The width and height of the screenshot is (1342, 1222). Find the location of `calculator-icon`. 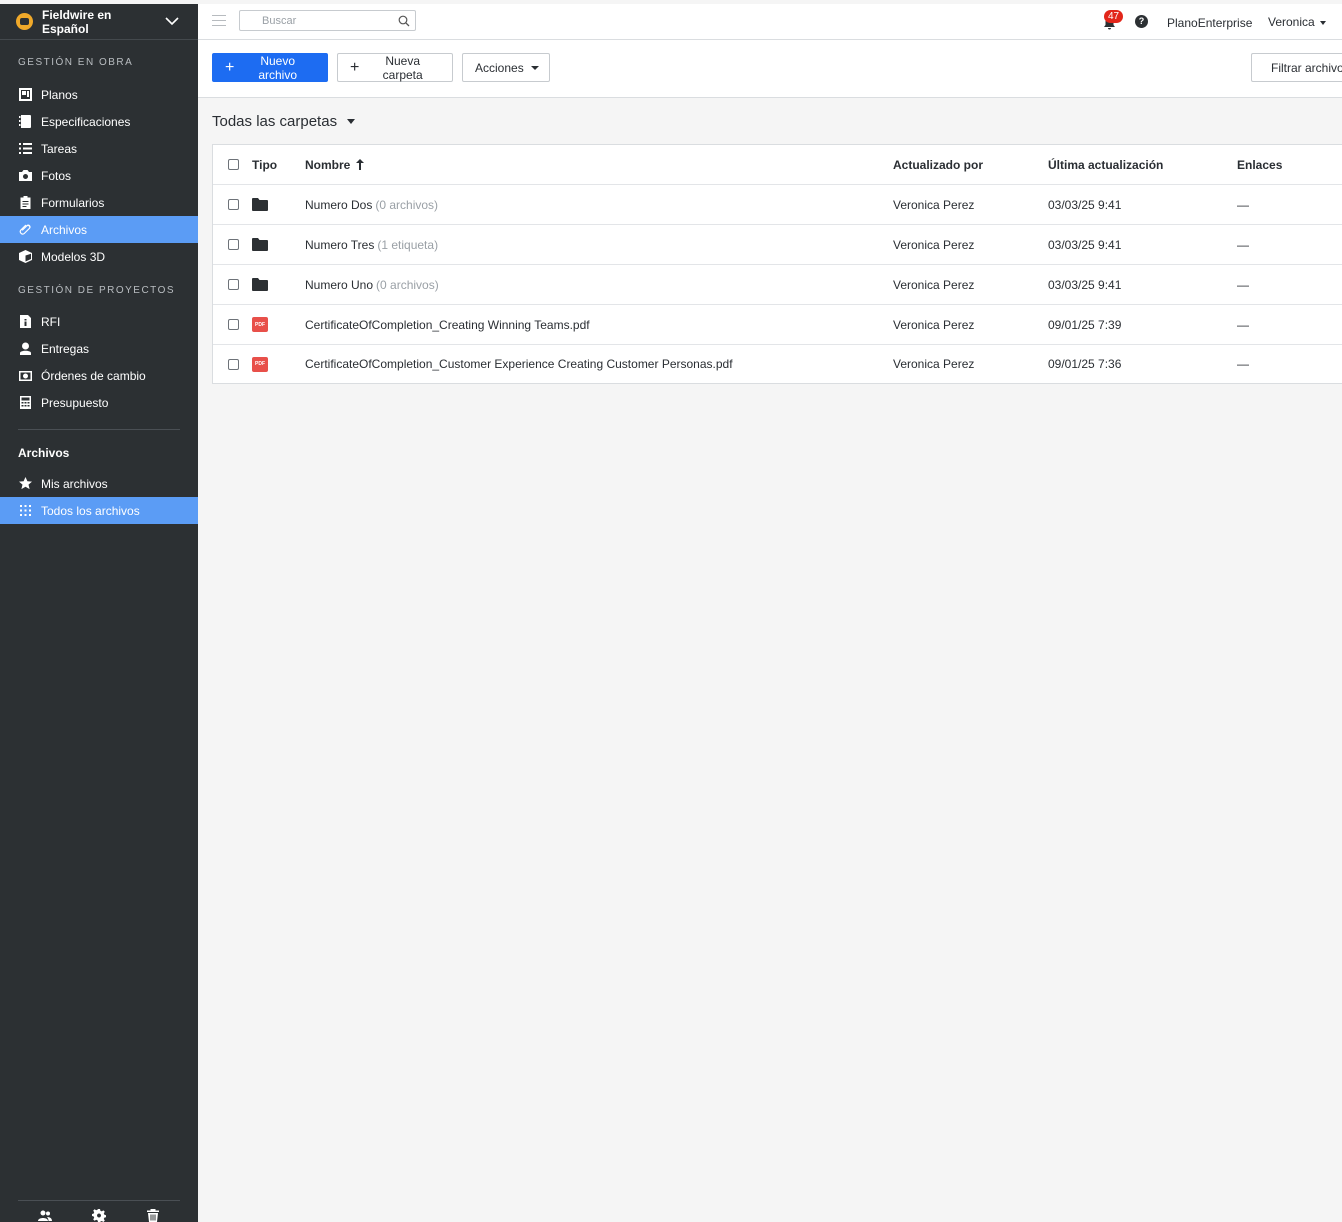

calculator-icon is located at coordinates (25, 403).